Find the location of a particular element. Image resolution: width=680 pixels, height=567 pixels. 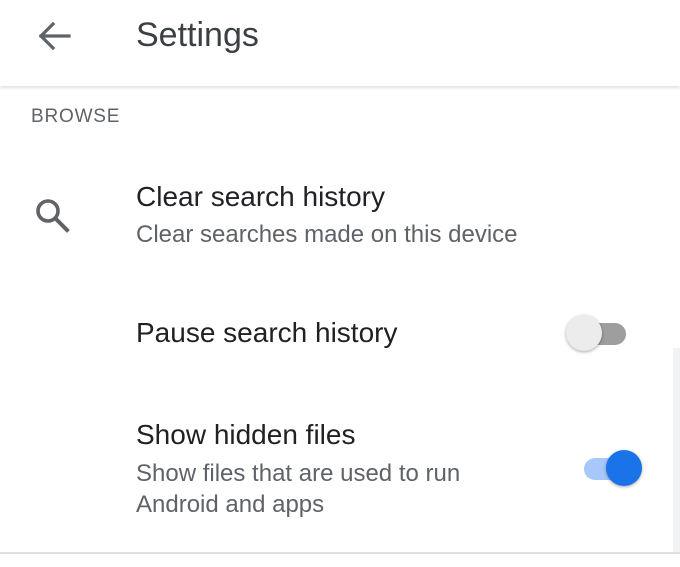

clear-search-history-subtitle: Clear searches made on this device is located at coordinates (327, 234).